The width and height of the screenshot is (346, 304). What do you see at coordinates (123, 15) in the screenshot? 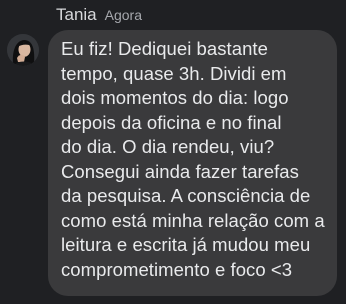
I see `message-timestamp: Agora` at bounding box center [123, 15].